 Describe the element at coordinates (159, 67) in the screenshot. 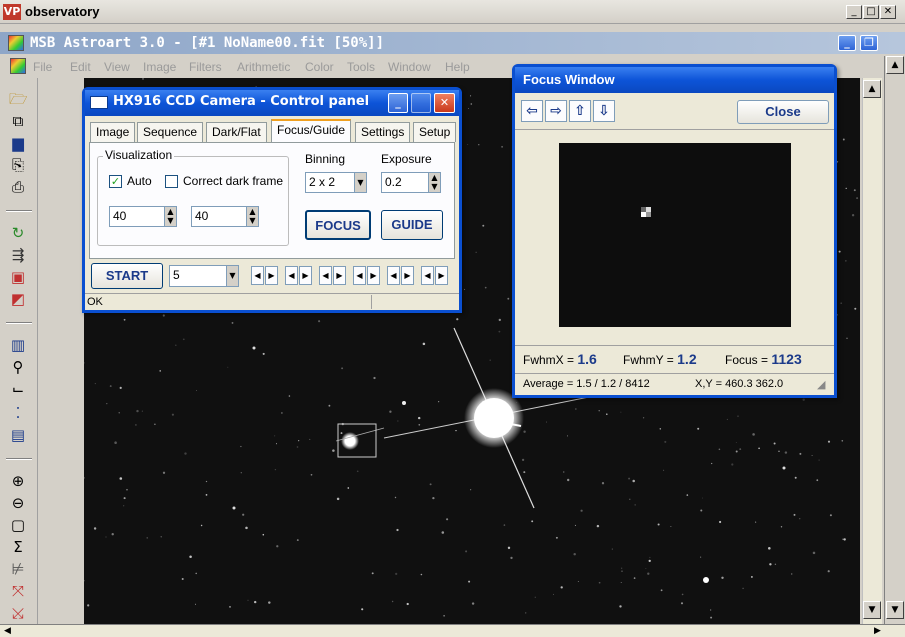

I see `menu-image: Image` at that location.